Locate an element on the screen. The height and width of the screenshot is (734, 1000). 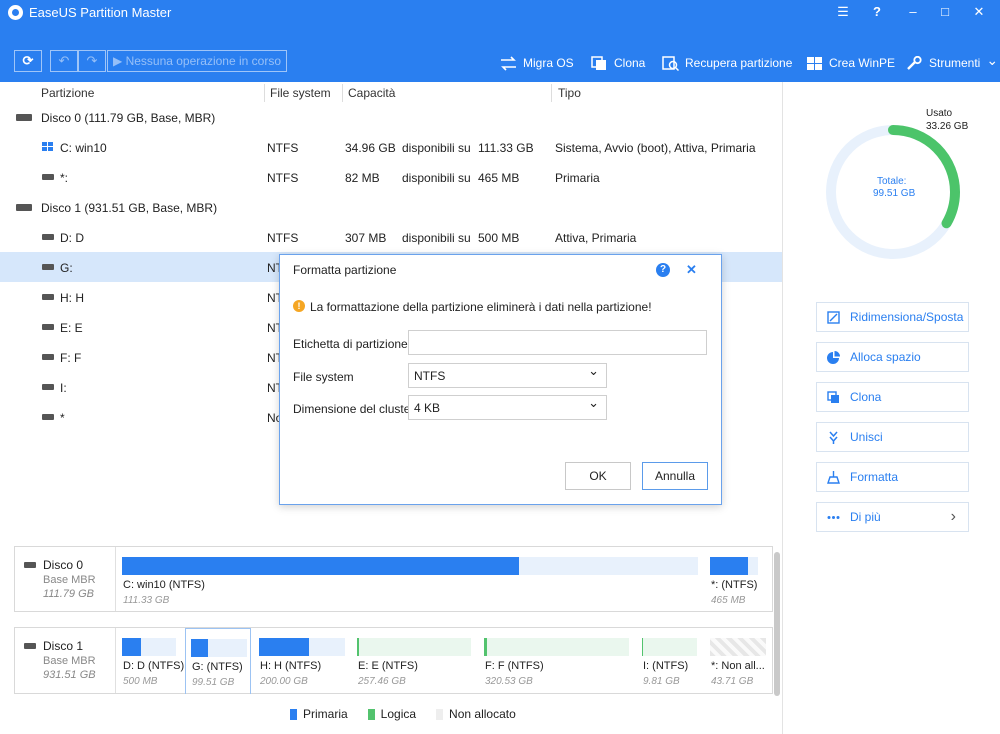
more-button: Di più › is located at coordinates (892, 517).